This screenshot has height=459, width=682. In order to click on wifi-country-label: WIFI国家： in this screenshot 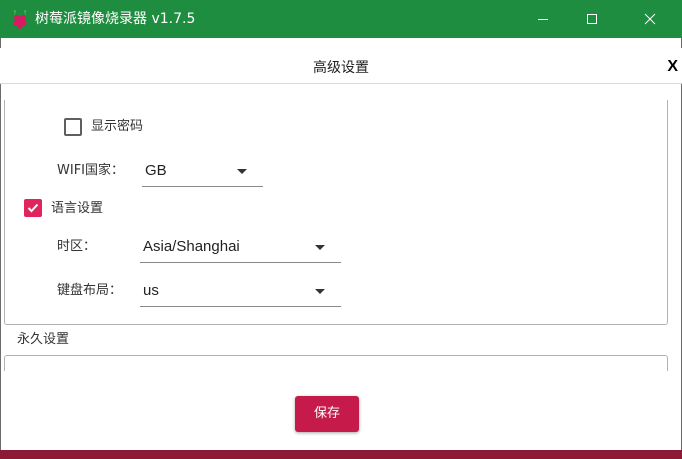, I will do `click(90, 170)`.